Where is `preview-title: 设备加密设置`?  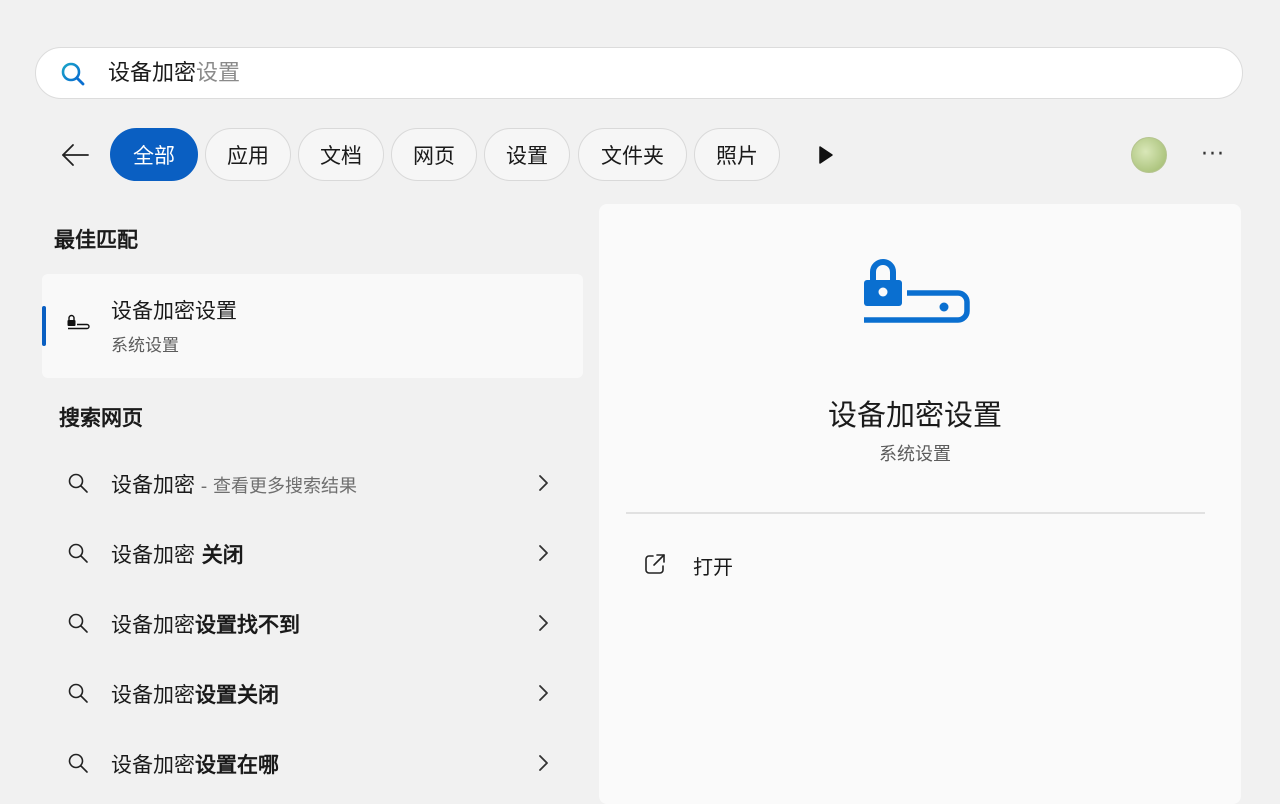
preview-title: 设备加密设置 is located at coordinates (914, 415).